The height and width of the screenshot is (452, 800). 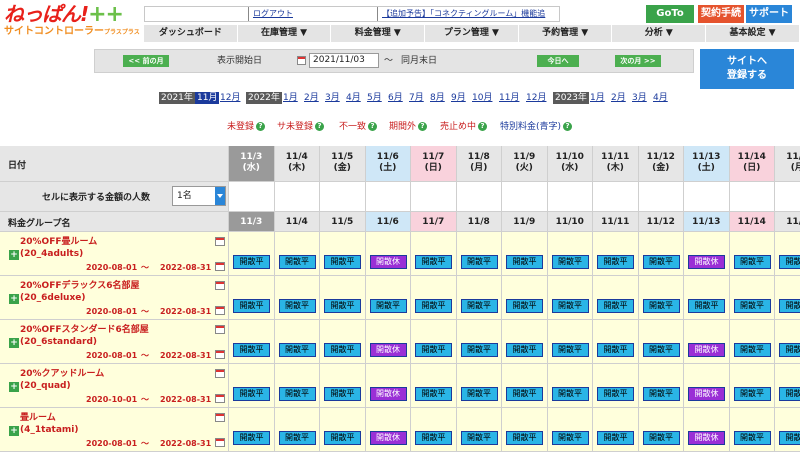 I want to click on next-month-button: 次の月 >>, so click(x=638, y=61).